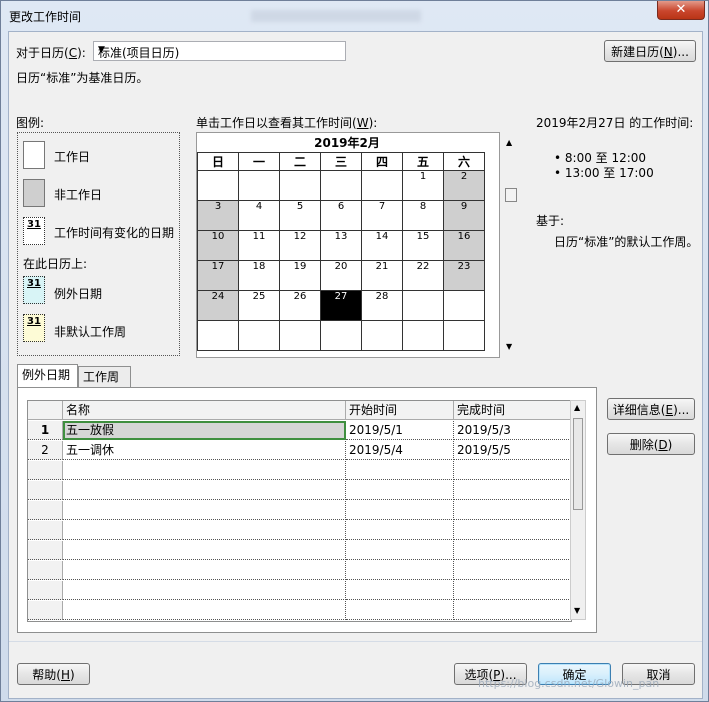 This screenshot has width=709, height=702. Describe the element at coordinates (218, 215) in the screenshot. I see `calendar-day: 3` at that location.